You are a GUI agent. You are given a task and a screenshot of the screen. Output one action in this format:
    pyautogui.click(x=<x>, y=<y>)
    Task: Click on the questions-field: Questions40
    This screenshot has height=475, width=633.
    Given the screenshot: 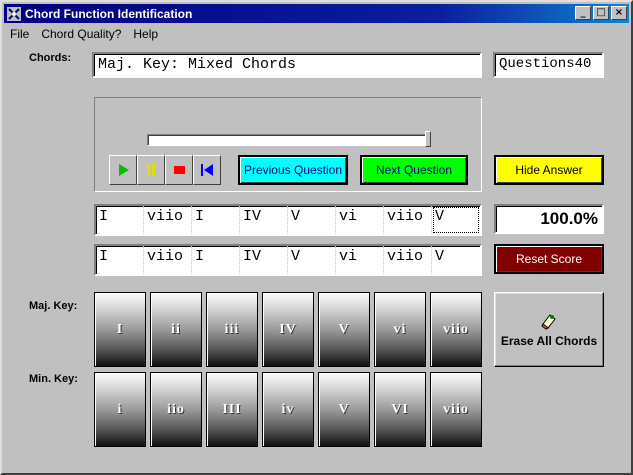 What is the action you would take?
    pyautogui.click(x=548, y=65)
    